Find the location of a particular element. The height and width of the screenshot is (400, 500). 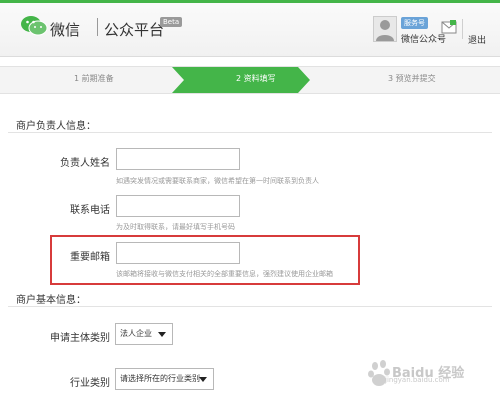

wechat-logo-icon is located at coordinates (34, 26).